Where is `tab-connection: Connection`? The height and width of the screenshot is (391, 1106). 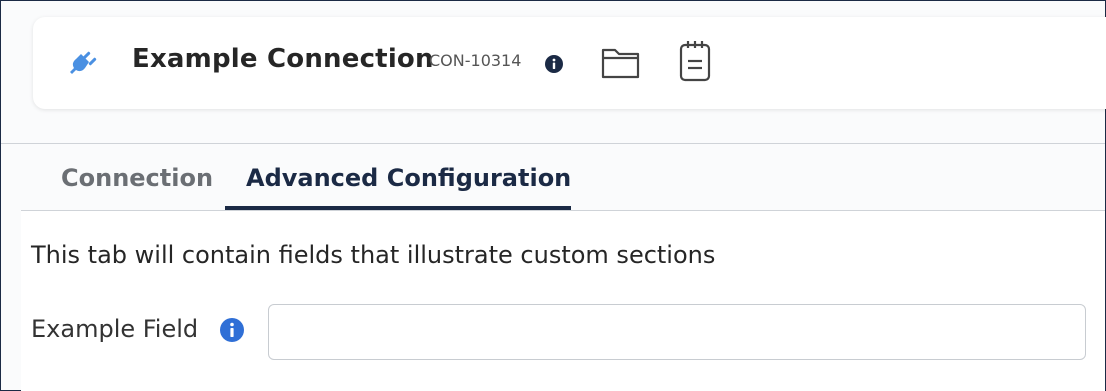 tab-connection: Connection is located at coordinates (137, 178).